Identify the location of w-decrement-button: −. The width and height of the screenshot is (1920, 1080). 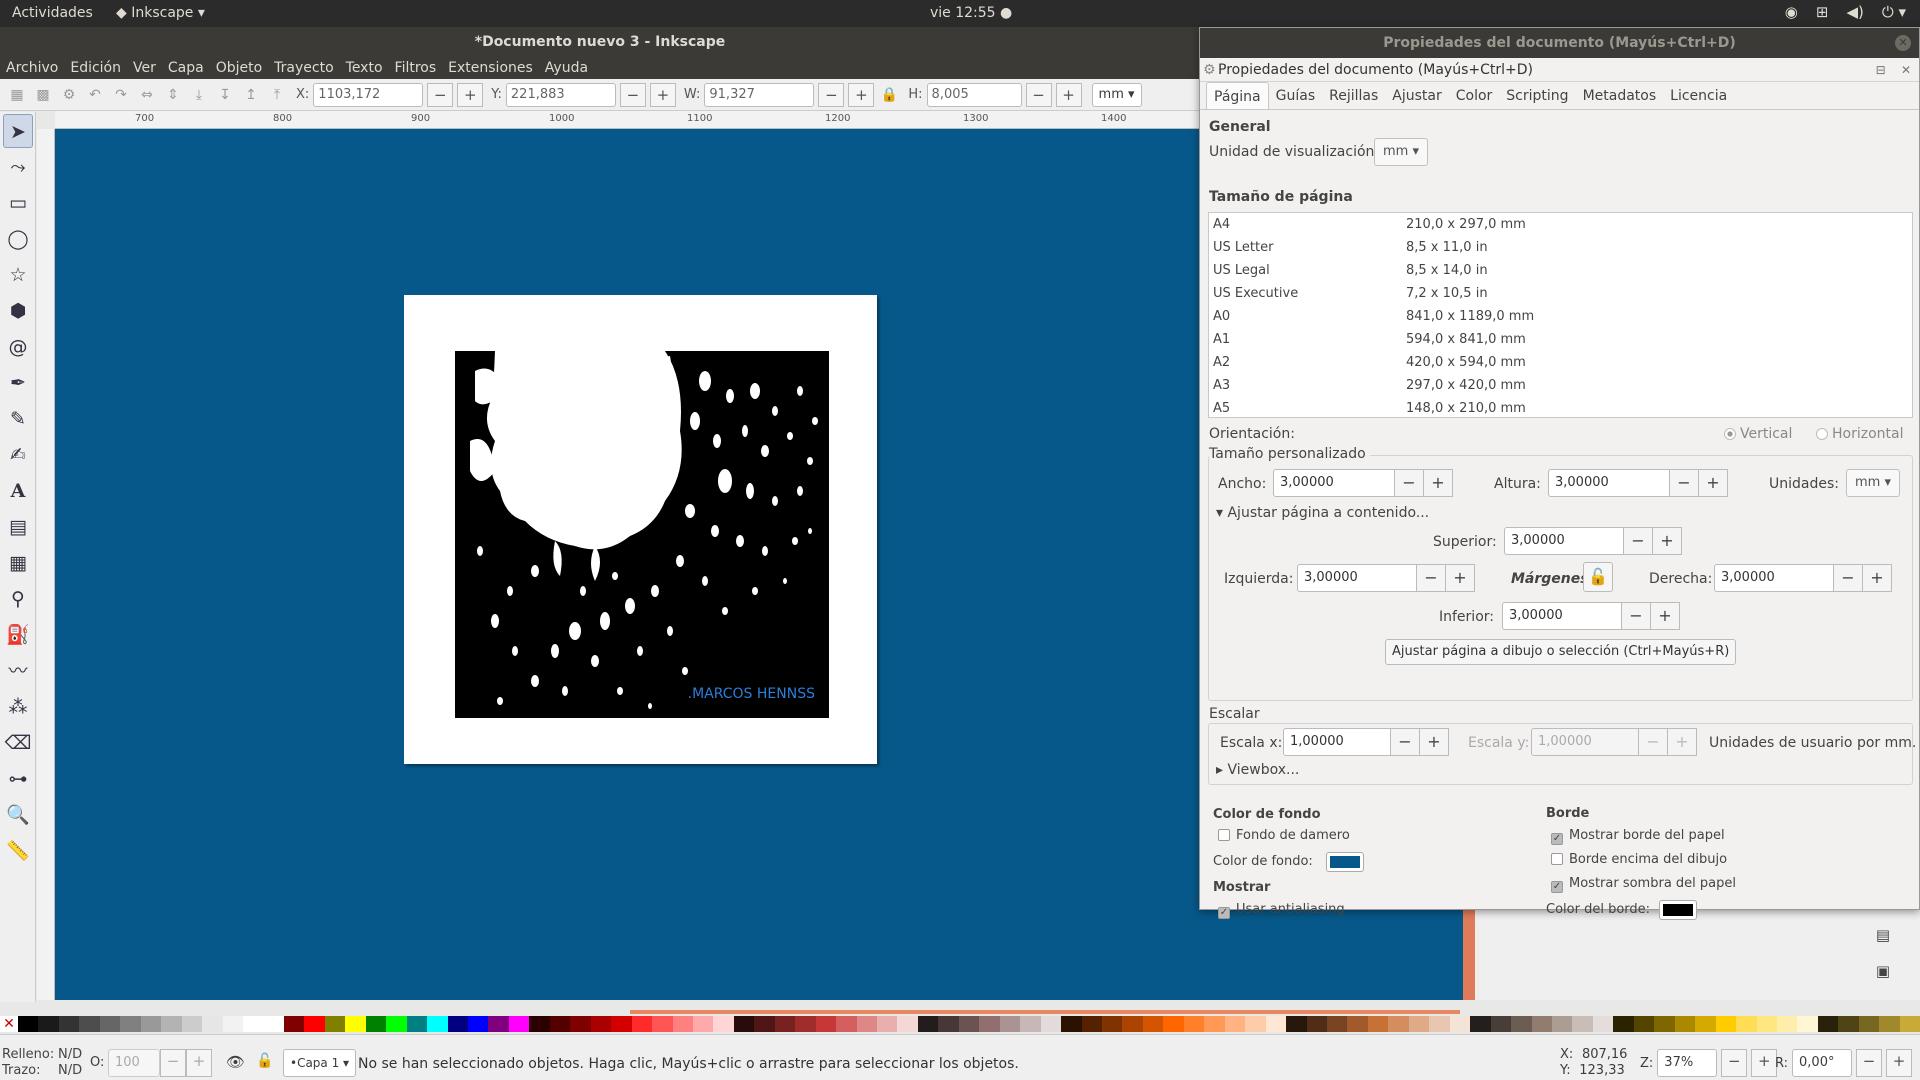
(831, 94).